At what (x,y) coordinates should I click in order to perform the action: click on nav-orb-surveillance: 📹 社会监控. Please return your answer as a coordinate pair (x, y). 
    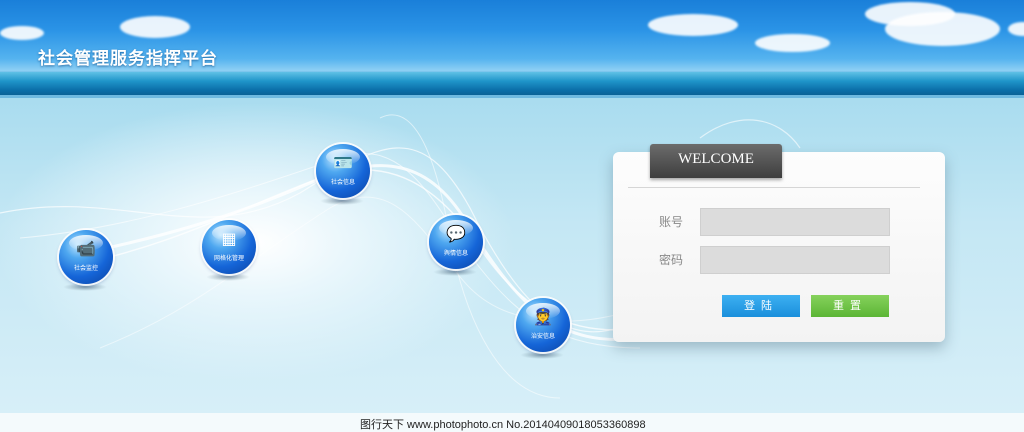
    Looking at the image, I should click on (86, 257).